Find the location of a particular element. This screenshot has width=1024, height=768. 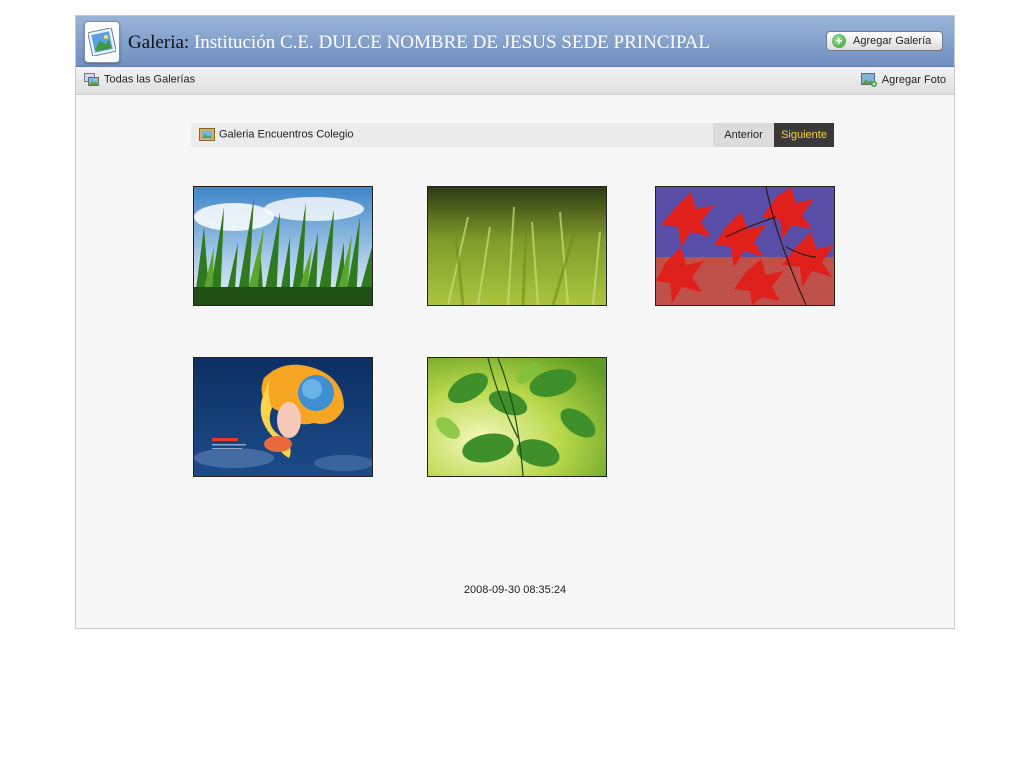

toolbar: Todas las Galerías Agregar Foto is located at coordinates (515, 81).